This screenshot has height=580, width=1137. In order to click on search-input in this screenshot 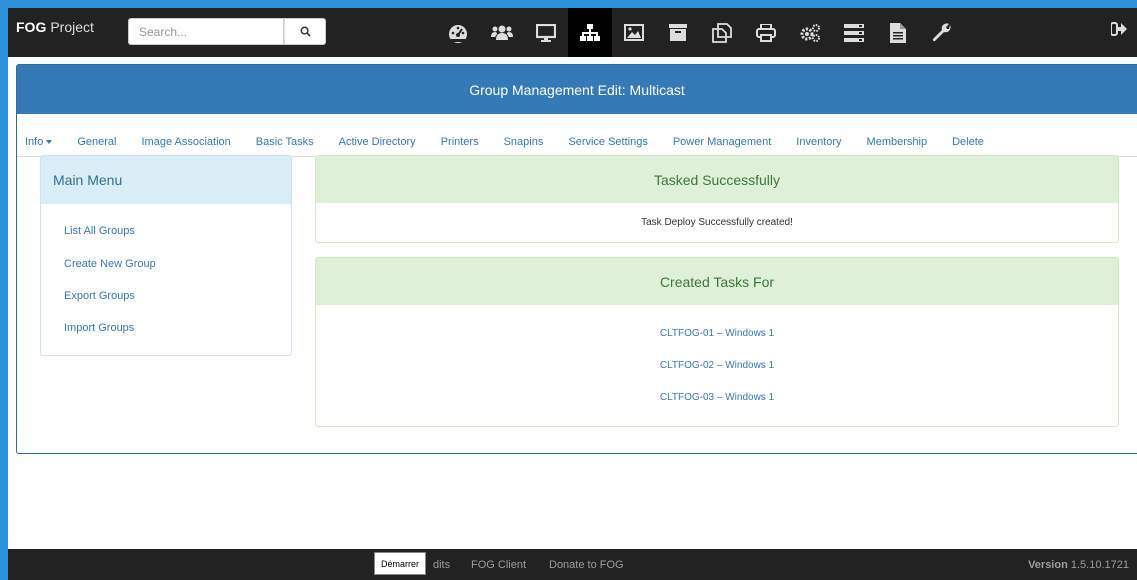, I will do `click(206, 31)`.